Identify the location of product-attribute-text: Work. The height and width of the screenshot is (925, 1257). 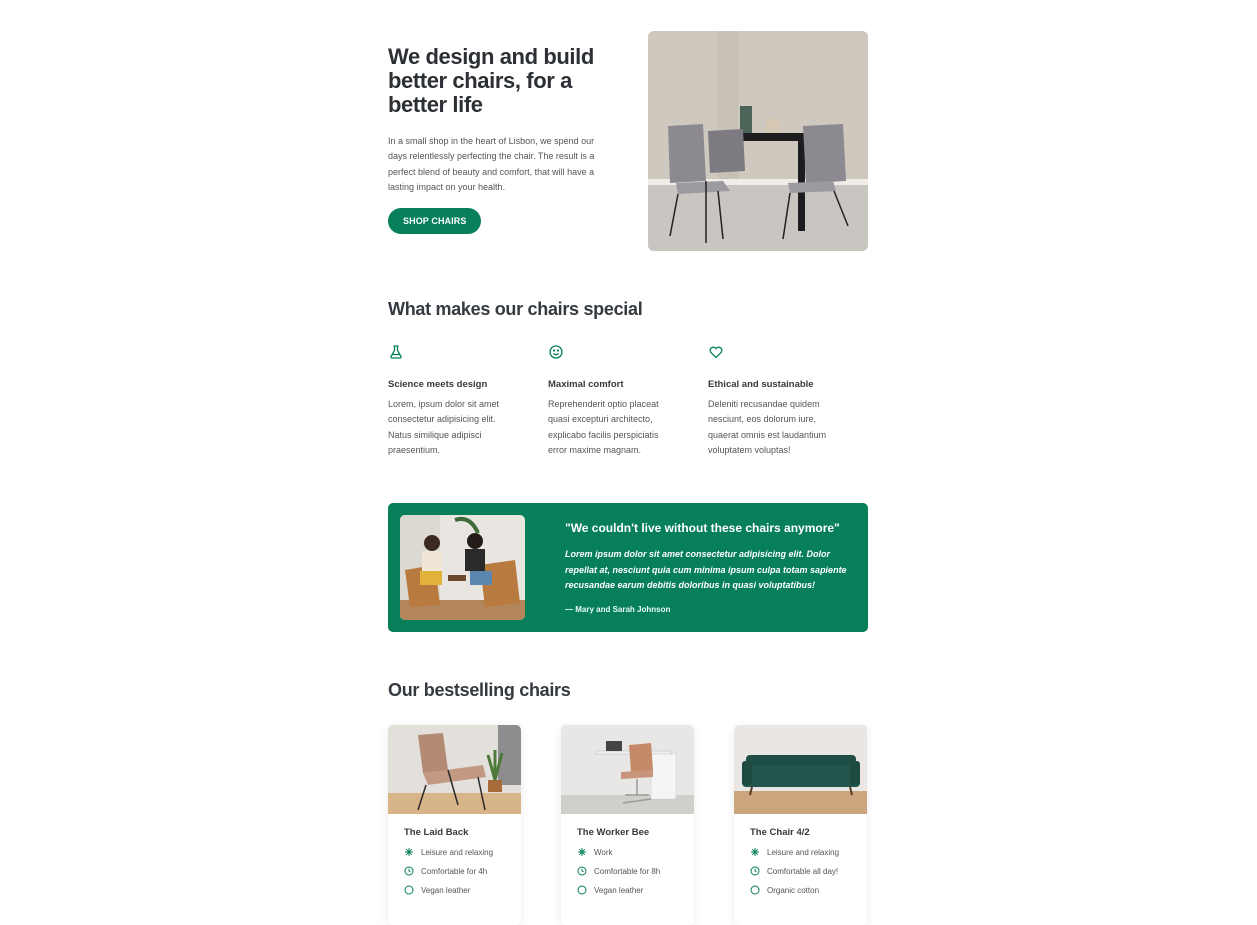
(603, 852).